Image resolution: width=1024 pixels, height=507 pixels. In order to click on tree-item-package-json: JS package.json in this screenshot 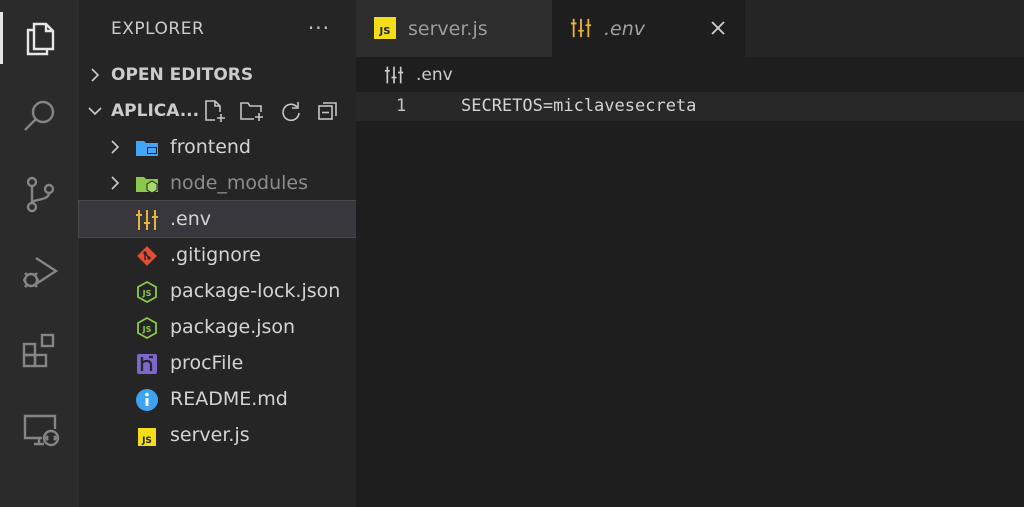, I will do `click(217, 327)`.